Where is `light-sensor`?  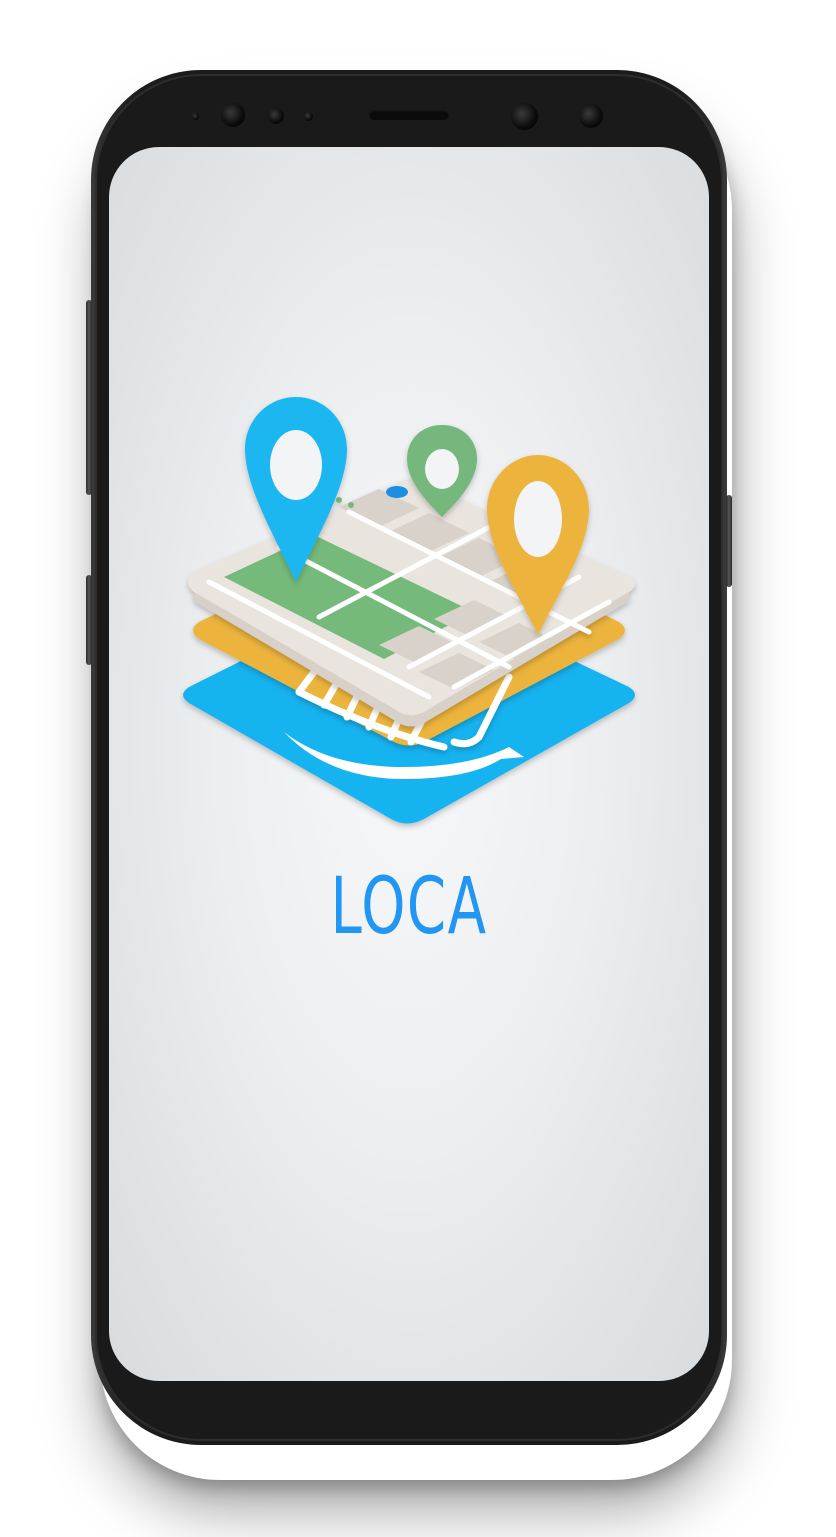
light-sensor is located at coordinates (276, 116).